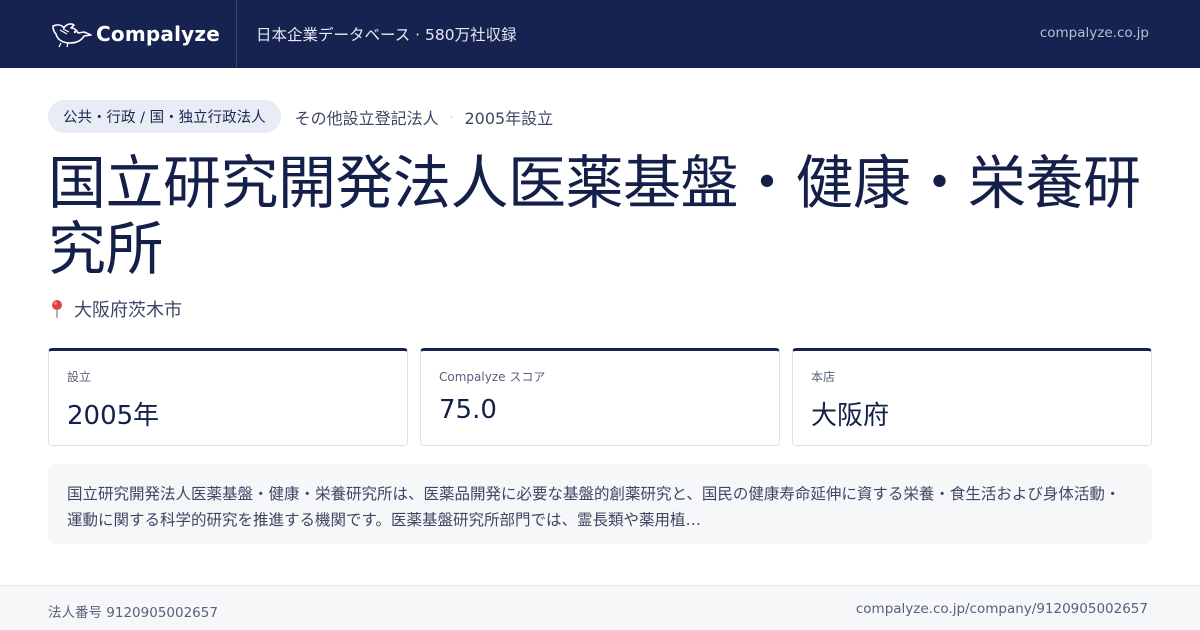 Image resolution: width=1200 pixels, height=630 pixels. What do you see at coordinates (366, 118) in the screenshot?
I see `entity-type: その他設立登記法人` at bounding box center [366, 118].